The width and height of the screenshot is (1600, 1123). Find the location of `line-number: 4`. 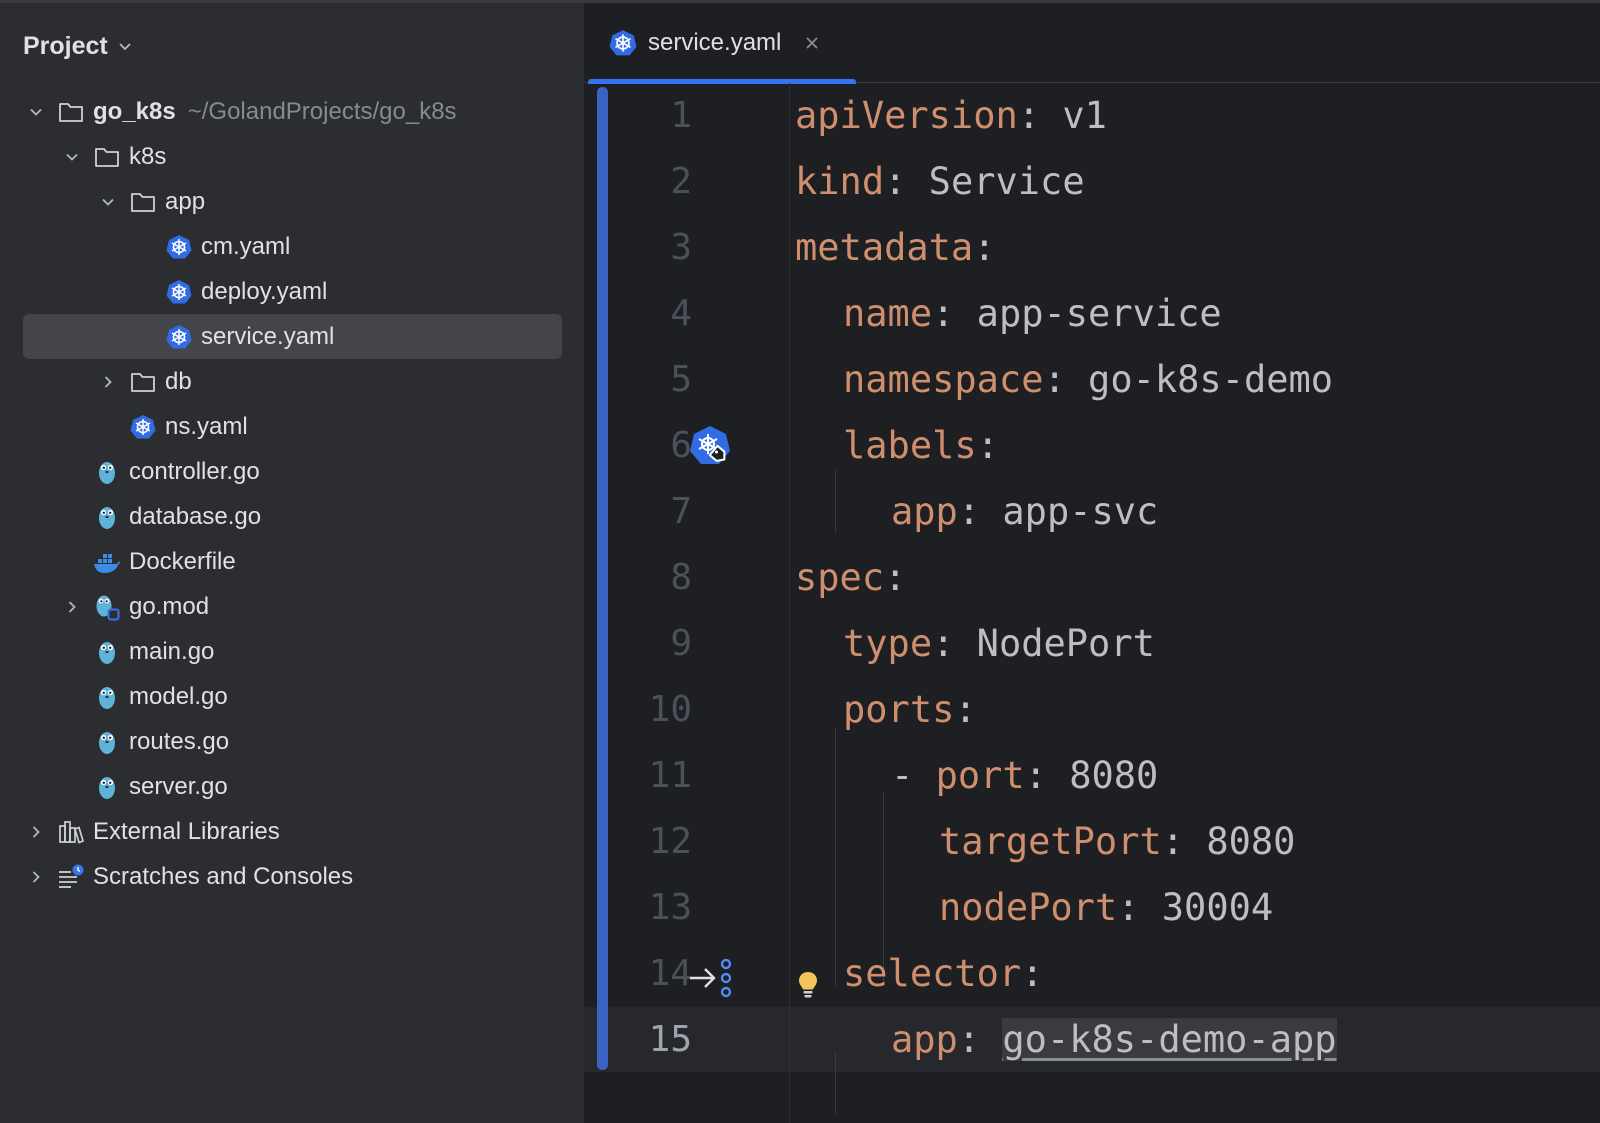

line-number: 4 is located at coordinates (651, 314).